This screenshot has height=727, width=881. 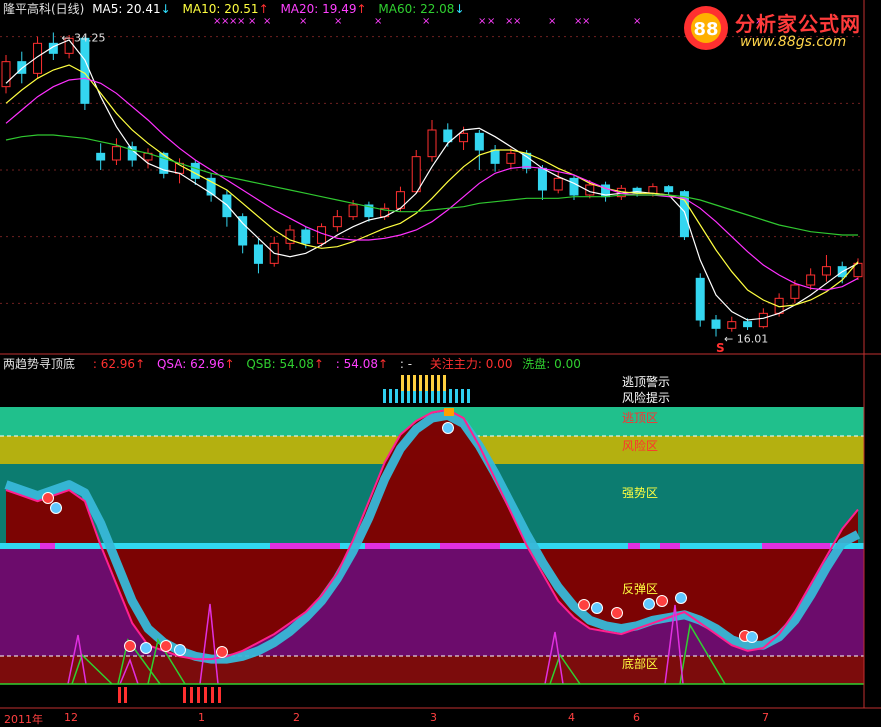 I want to click on x-label-jan: 1, so click(x=201, y=717).